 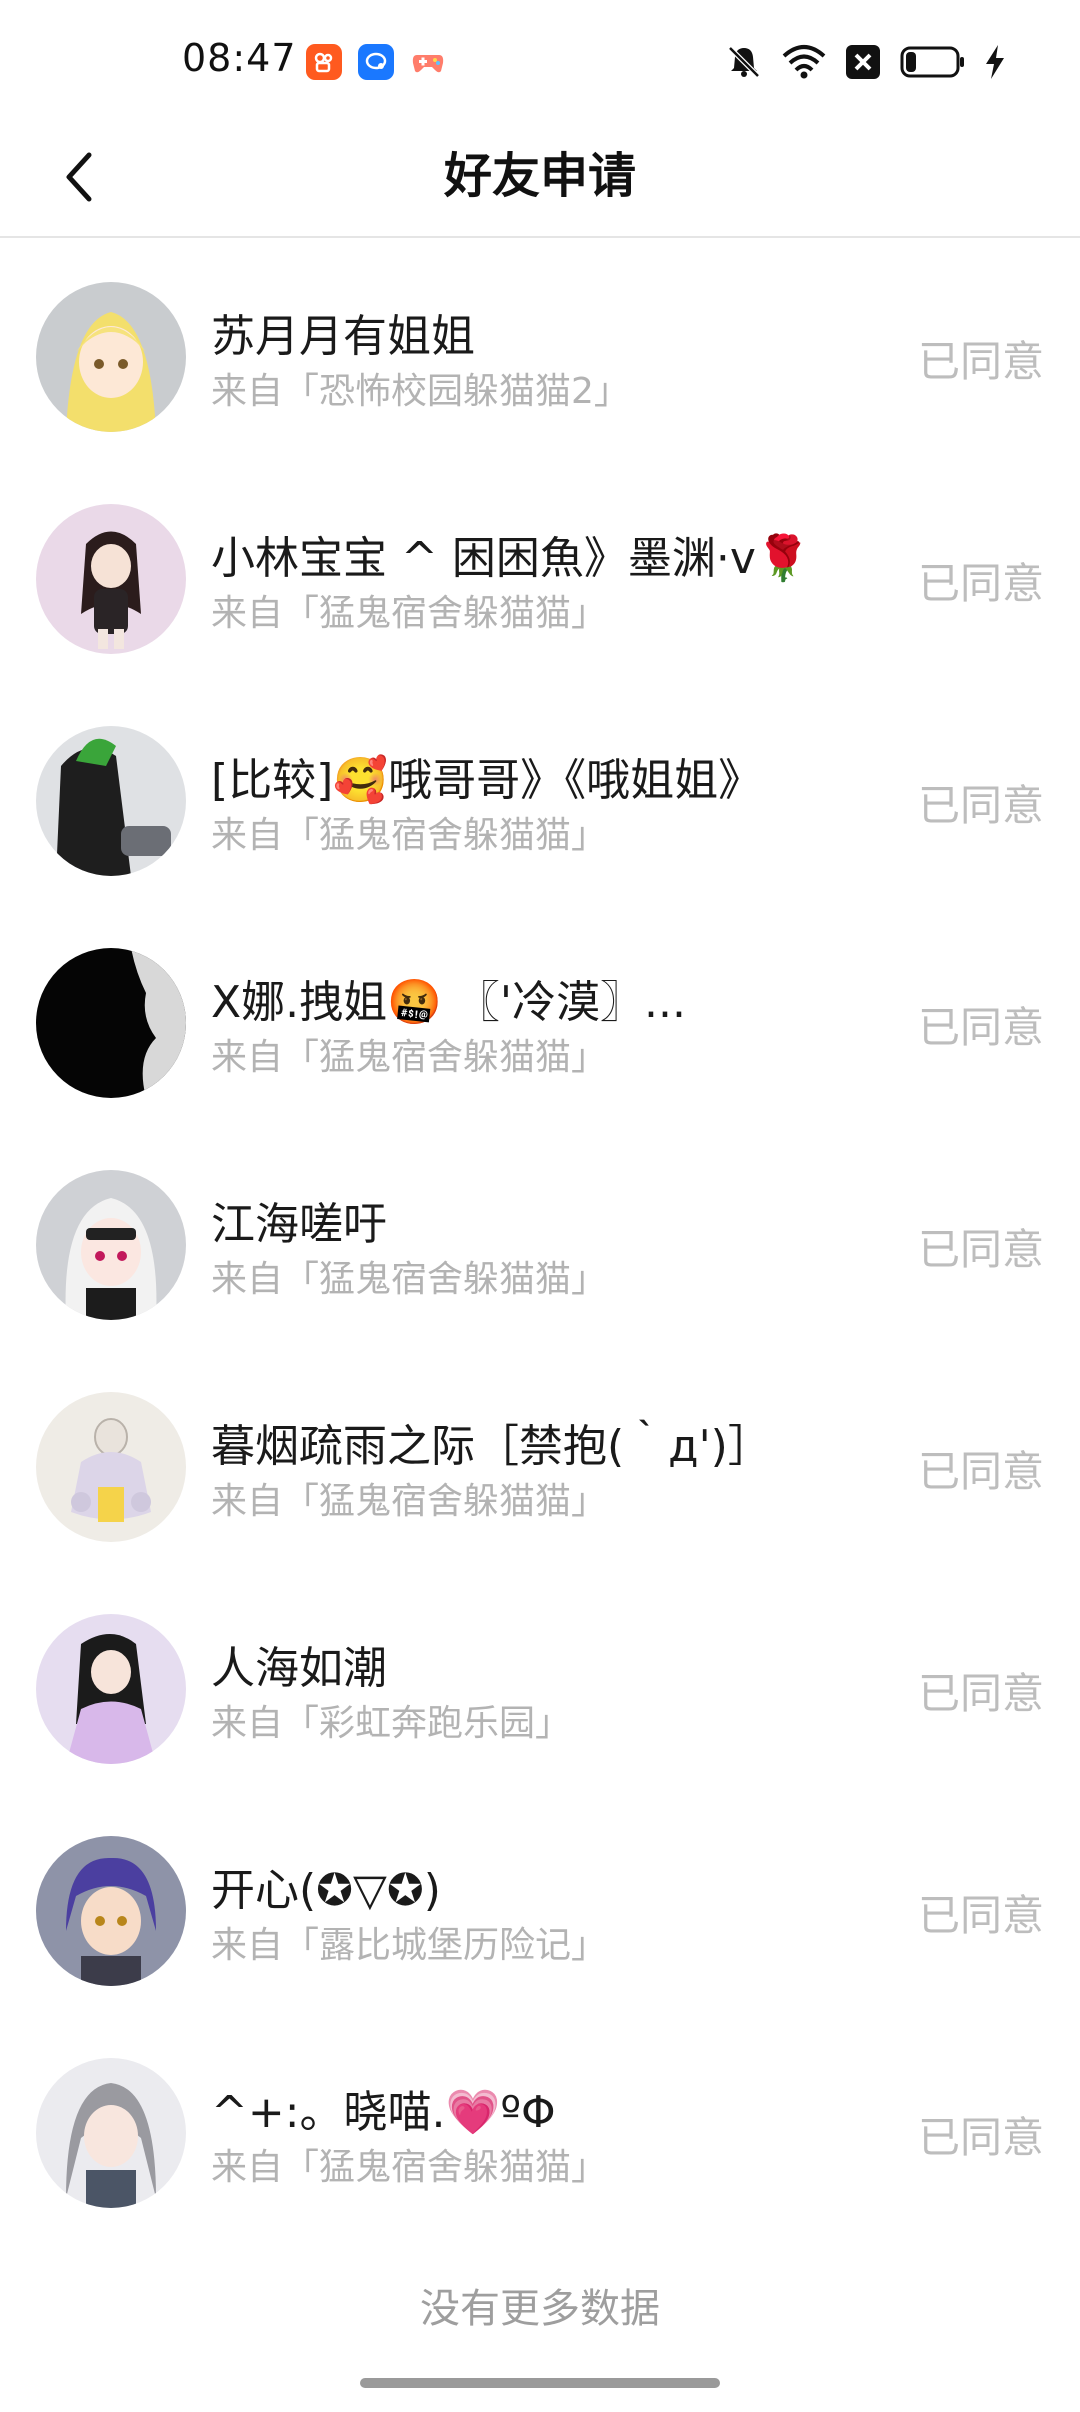 I want to click on list-item: 小林宝宝 ^ 困困魚》墨渊·v🌹 来自「猛鬼宿舍躲猫猫」 已同意, so click(x=540, y=573).